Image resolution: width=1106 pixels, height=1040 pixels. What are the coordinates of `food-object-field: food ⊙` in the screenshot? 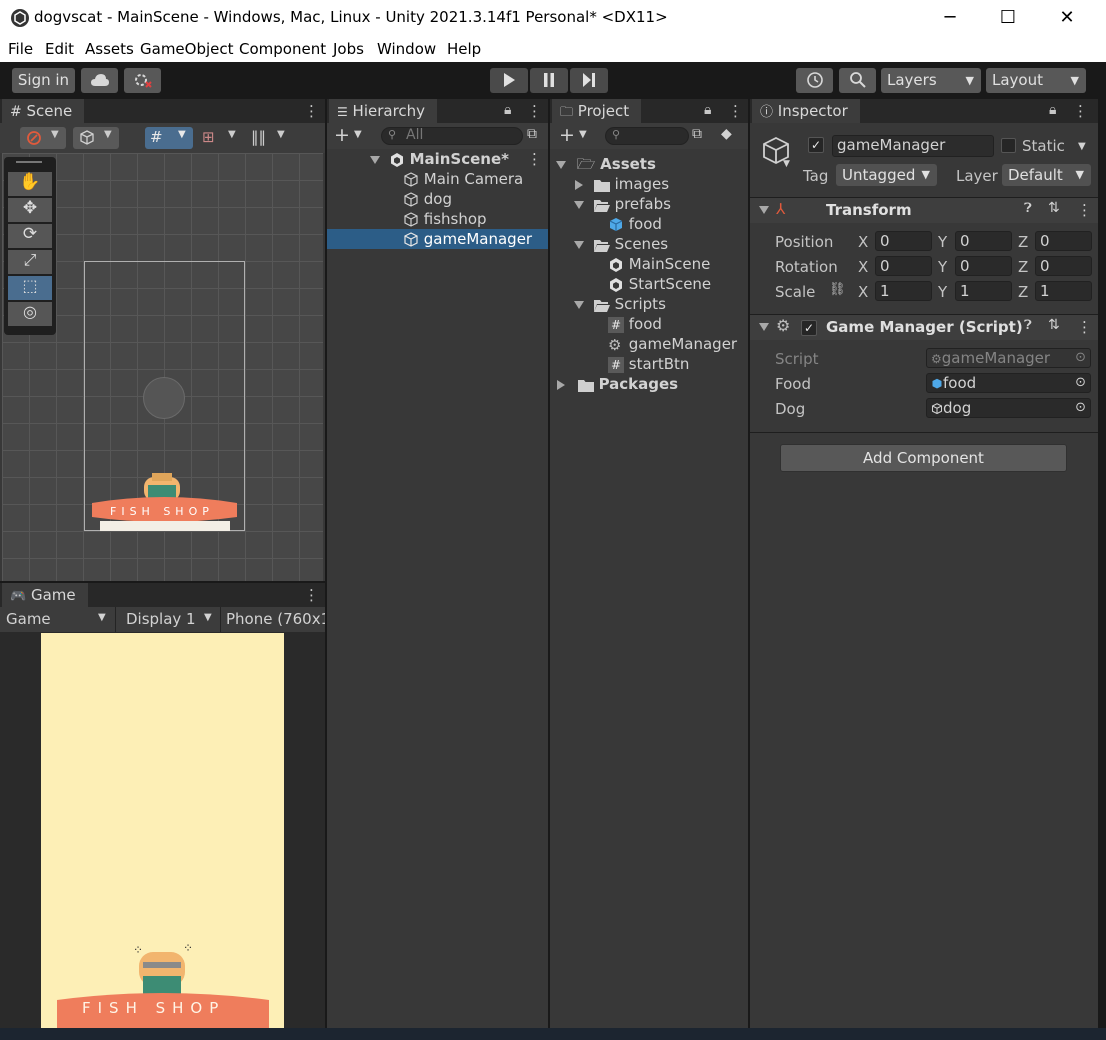 It's located at (1008, 383).